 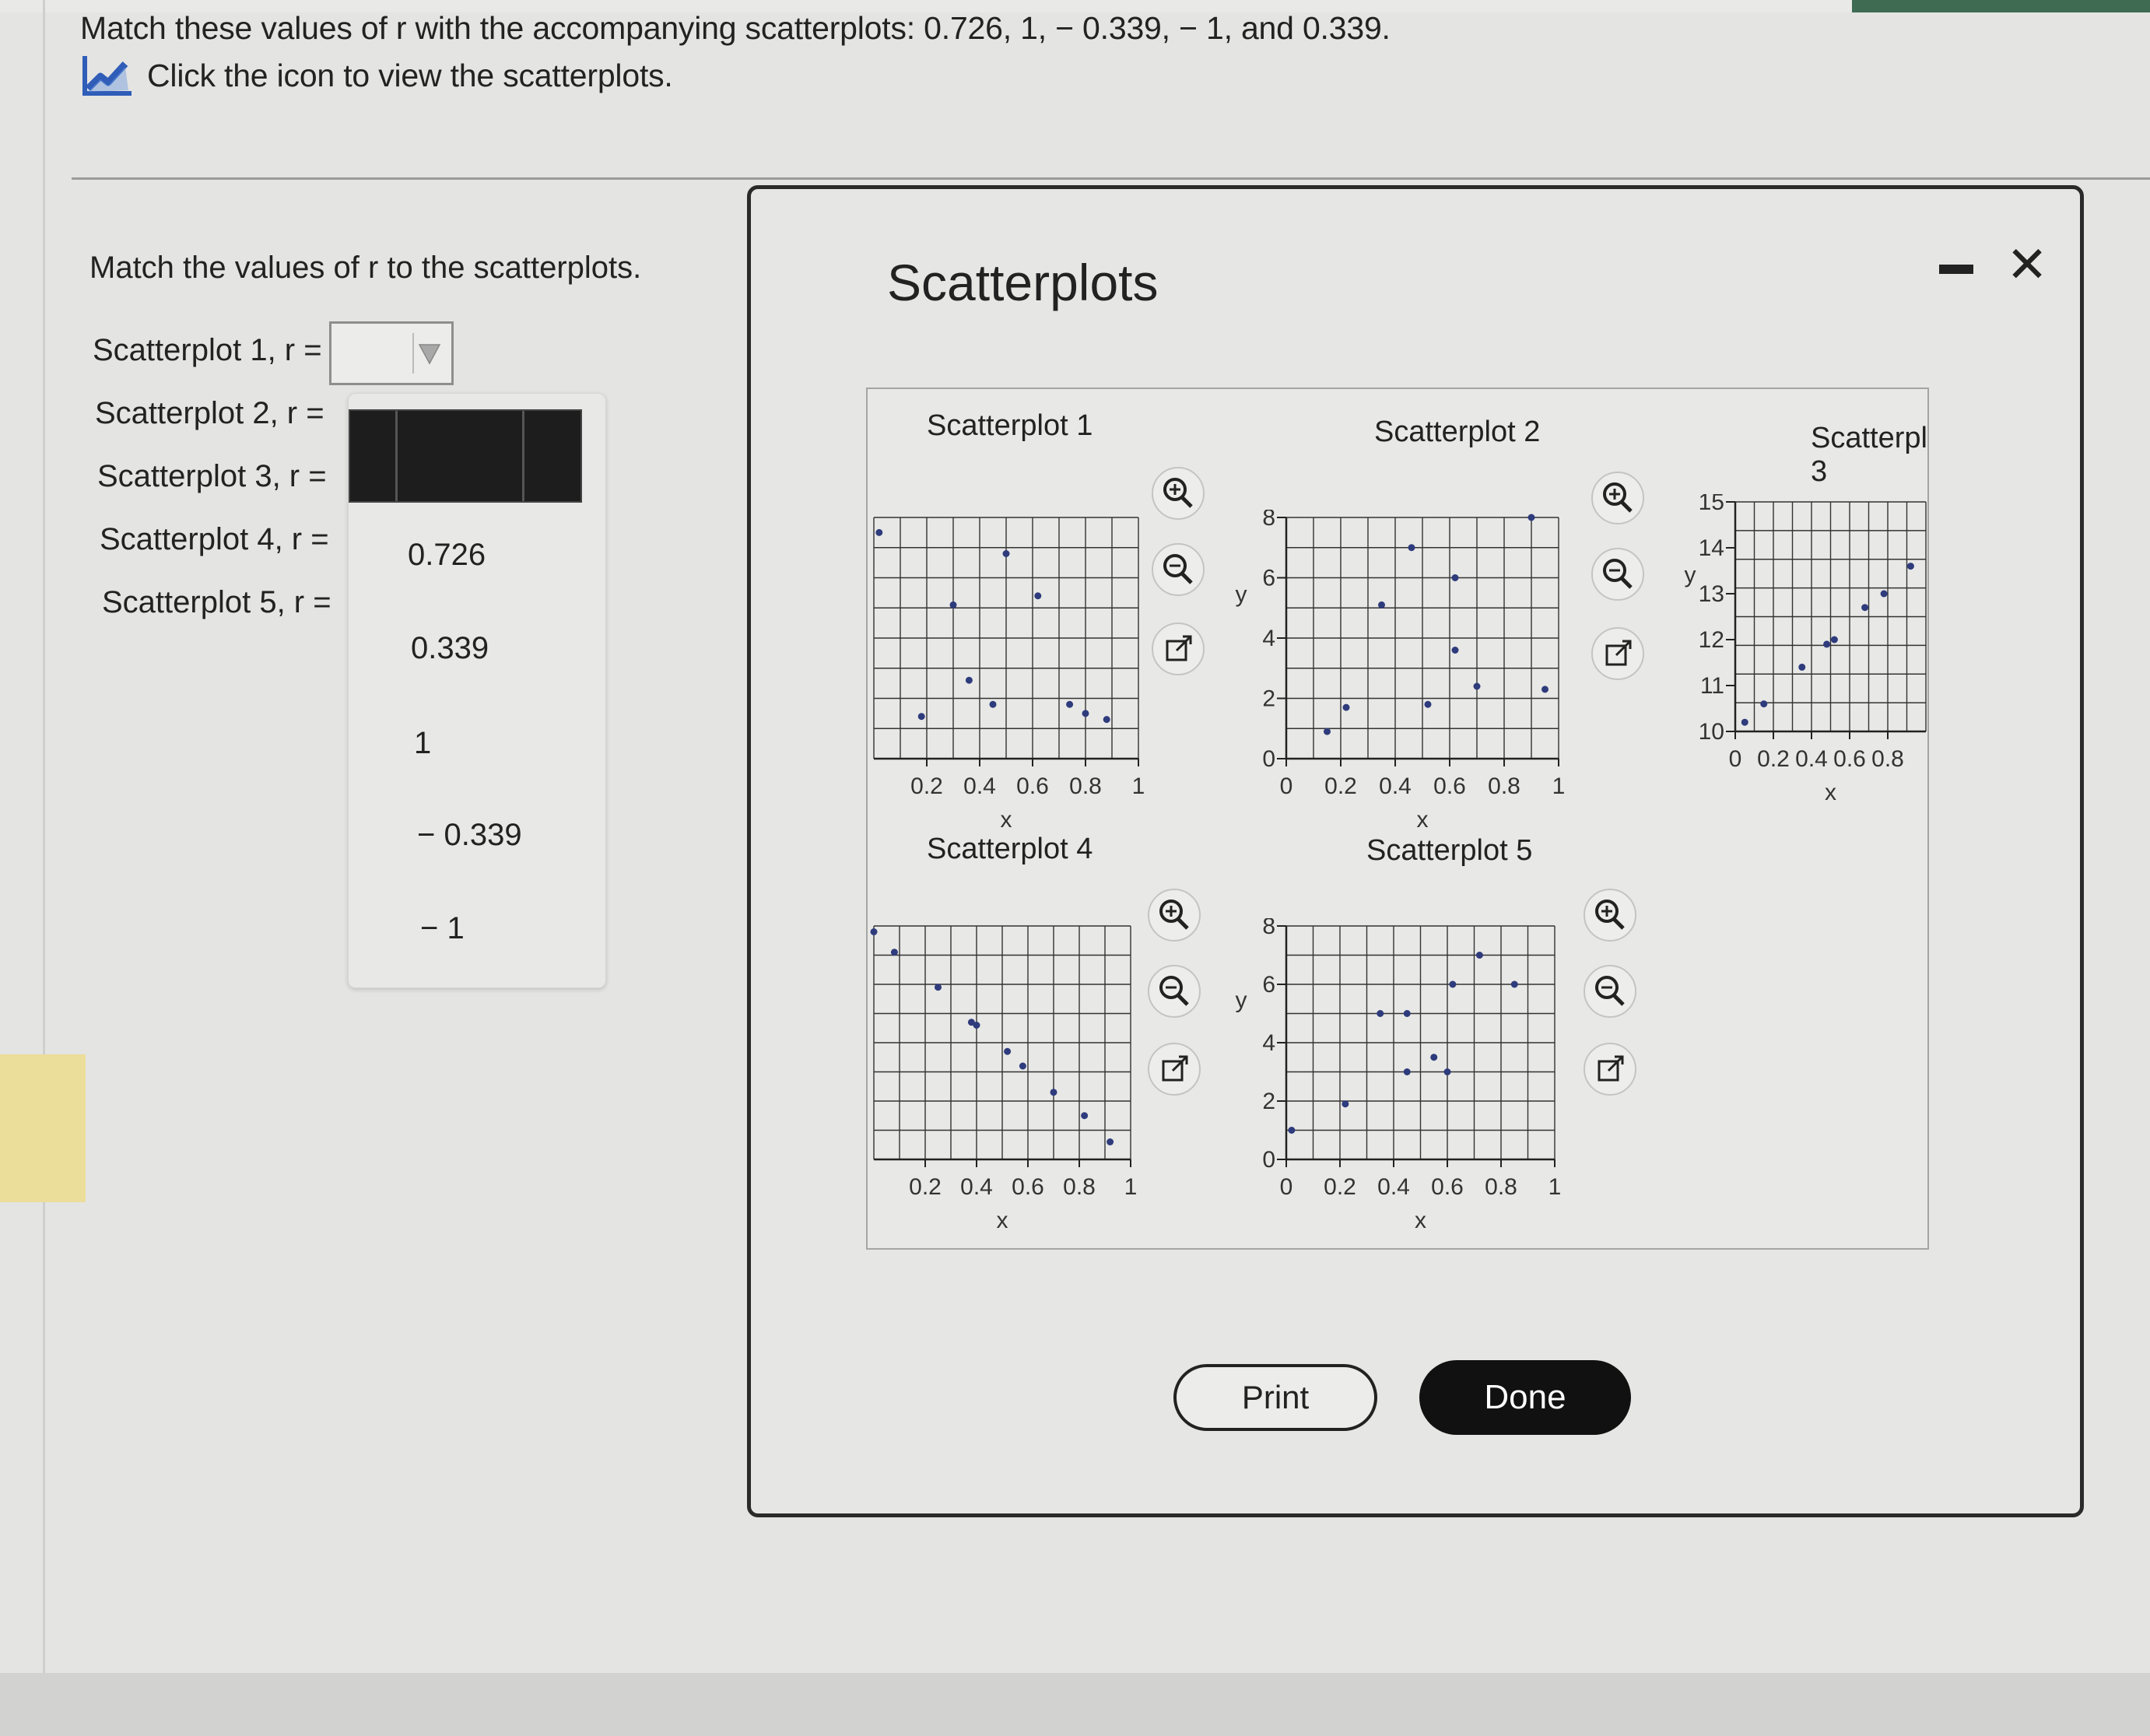 I want to click on y-tick-label: 15, so click(x=1711, y=504).